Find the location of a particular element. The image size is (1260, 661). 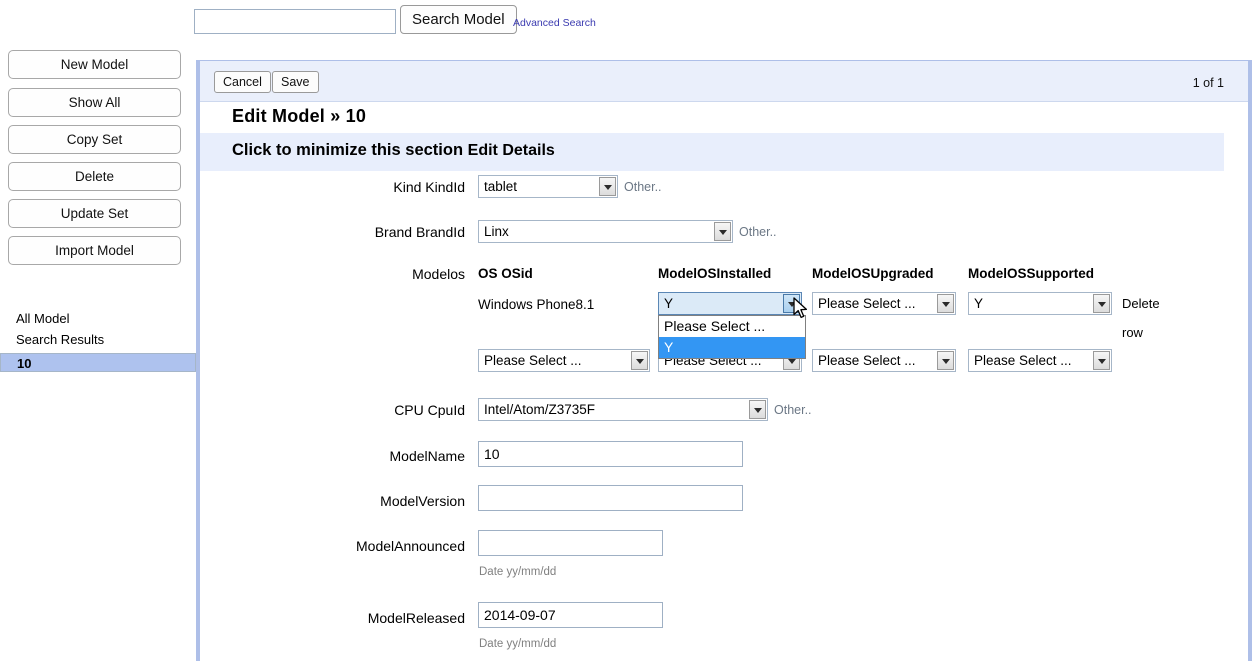

dropdown-list-installed-row1: Please Select ... Y is located at coordinates (732, 337).